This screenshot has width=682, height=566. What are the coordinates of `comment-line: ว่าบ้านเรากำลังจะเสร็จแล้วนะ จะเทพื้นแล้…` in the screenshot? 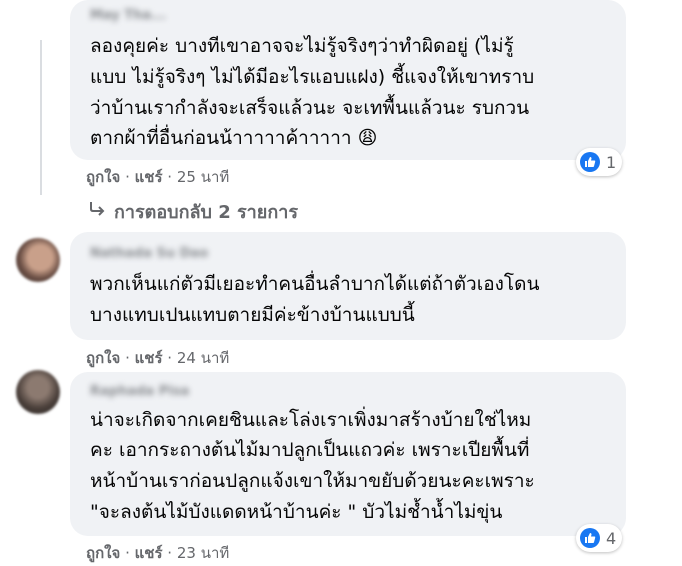 It's located at (310, 108).